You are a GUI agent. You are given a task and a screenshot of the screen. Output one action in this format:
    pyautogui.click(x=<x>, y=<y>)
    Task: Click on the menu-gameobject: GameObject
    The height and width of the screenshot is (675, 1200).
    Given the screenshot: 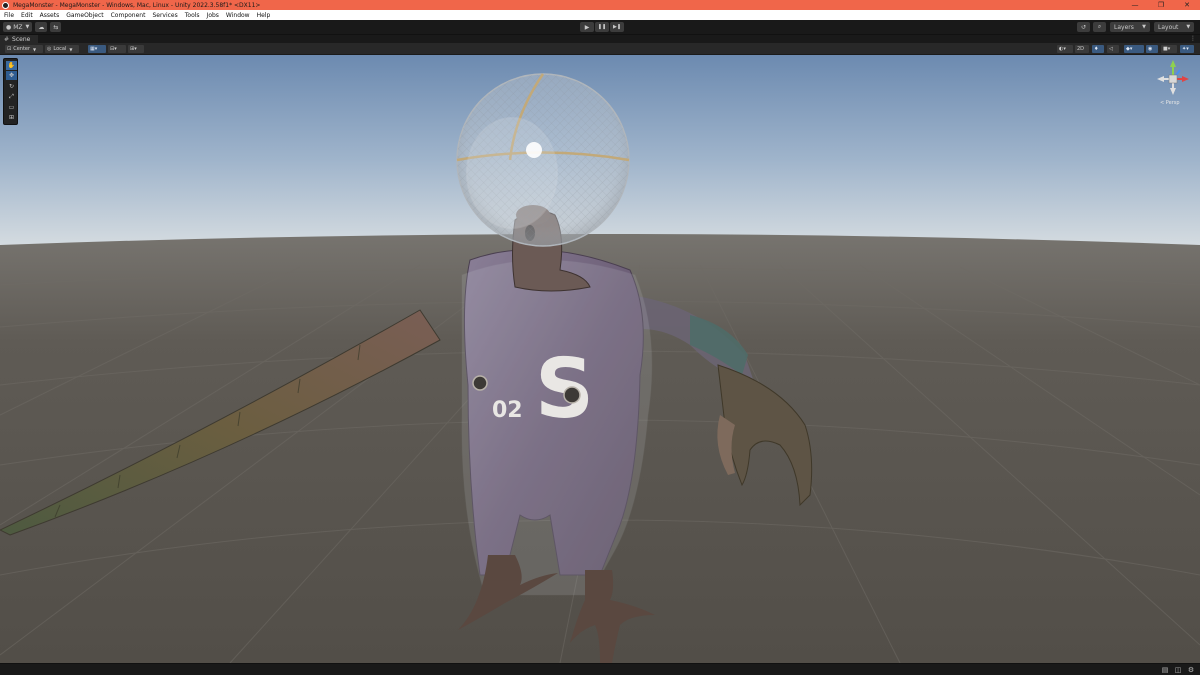 What is the action you would take?
    pyautogui.click(x=84, y=15)
    